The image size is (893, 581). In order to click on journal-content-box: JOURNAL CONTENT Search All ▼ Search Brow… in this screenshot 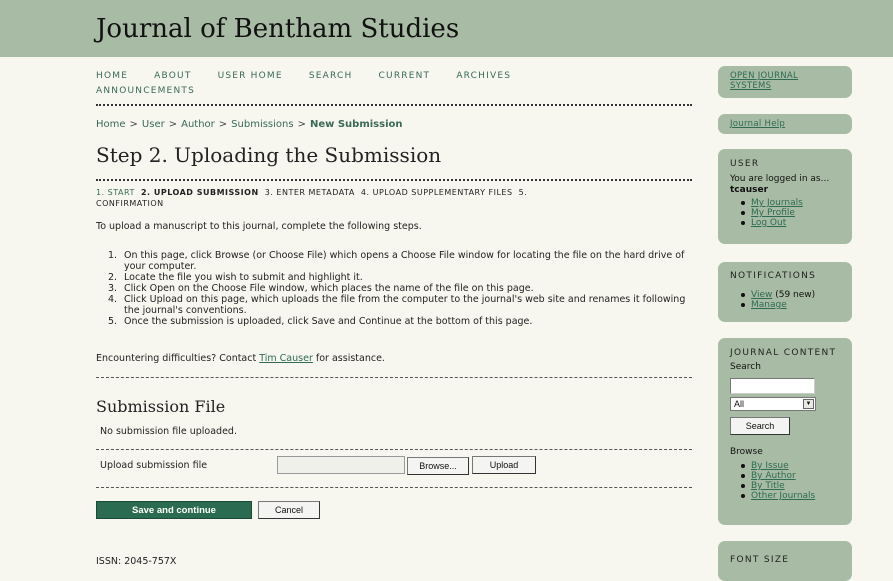, I will do `click(785, 431)`.